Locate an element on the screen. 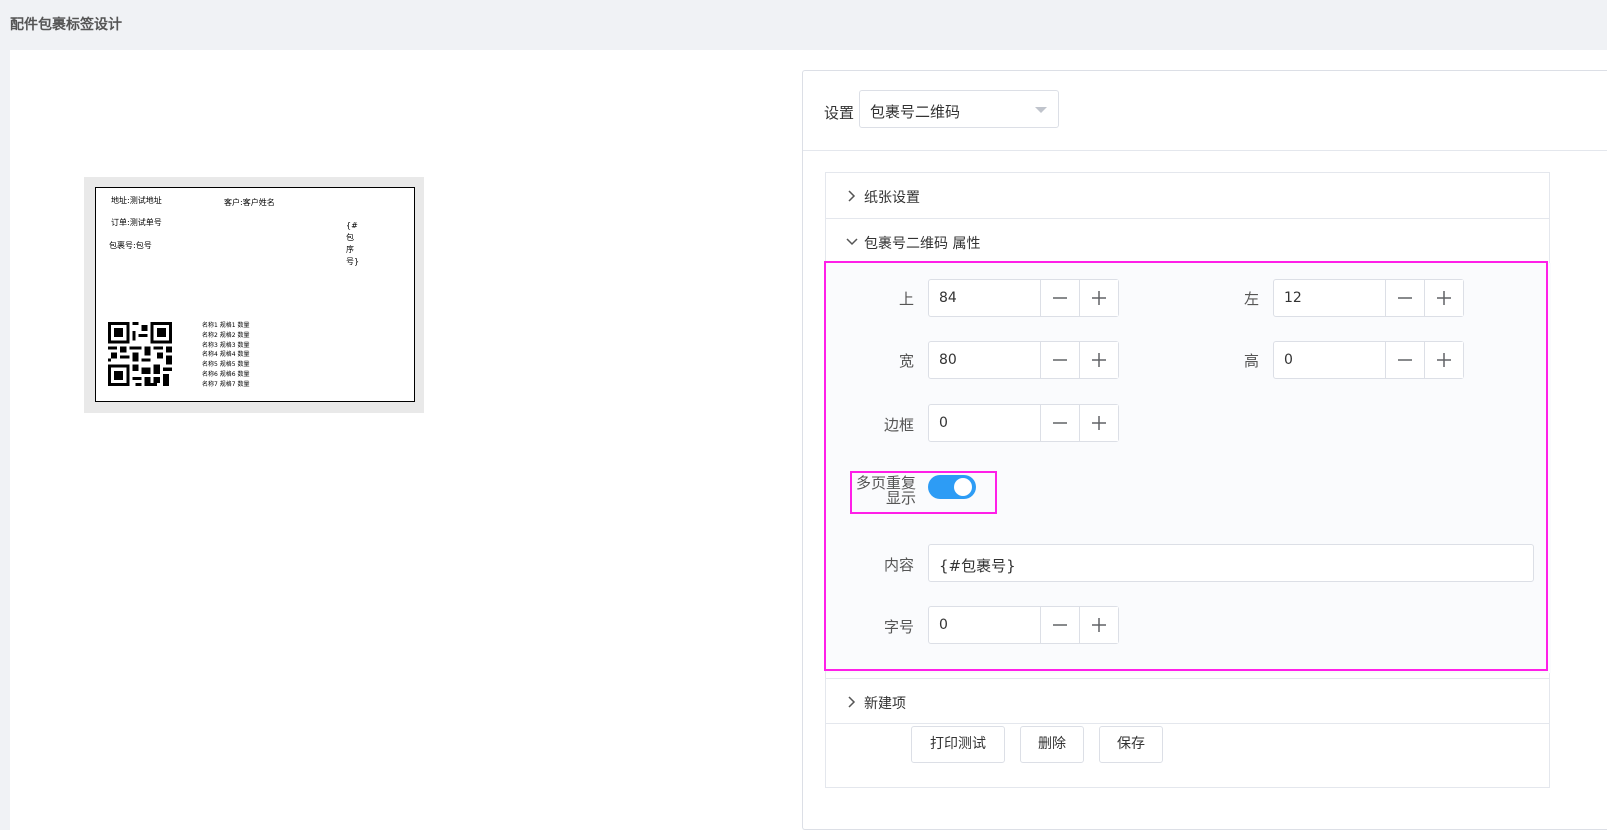 The width and height of the screenshot is (1607, 830). list-item: 名称6 规格6 数量 is located at coordinates (226, 374).